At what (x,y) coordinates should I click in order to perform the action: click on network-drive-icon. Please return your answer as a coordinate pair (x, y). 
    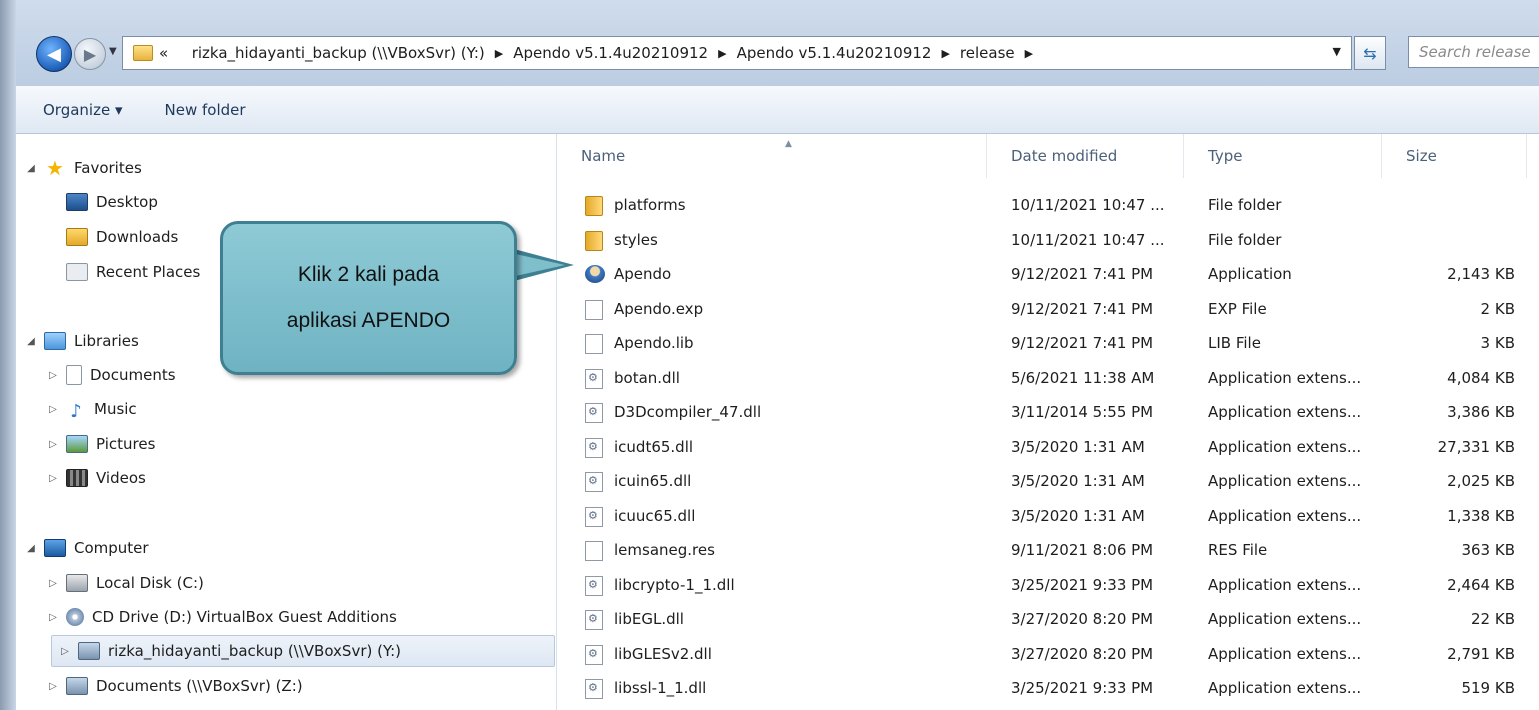
    Looking at the image, I should click on (77, 686).